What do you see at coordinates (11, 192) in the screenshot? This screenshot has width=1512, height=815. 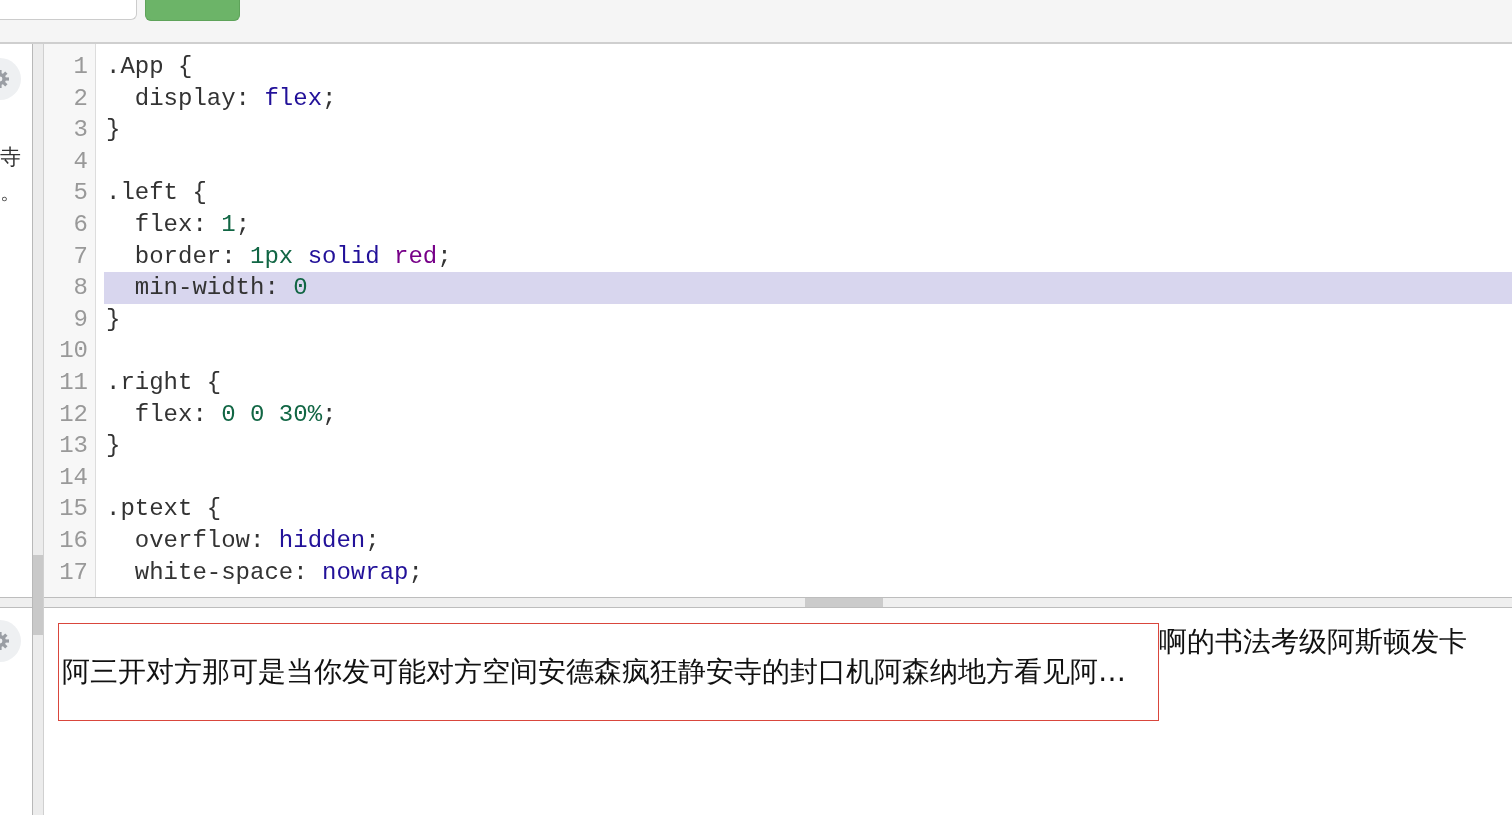 I see `panel-text: 。` at bounding box center [11, 192].